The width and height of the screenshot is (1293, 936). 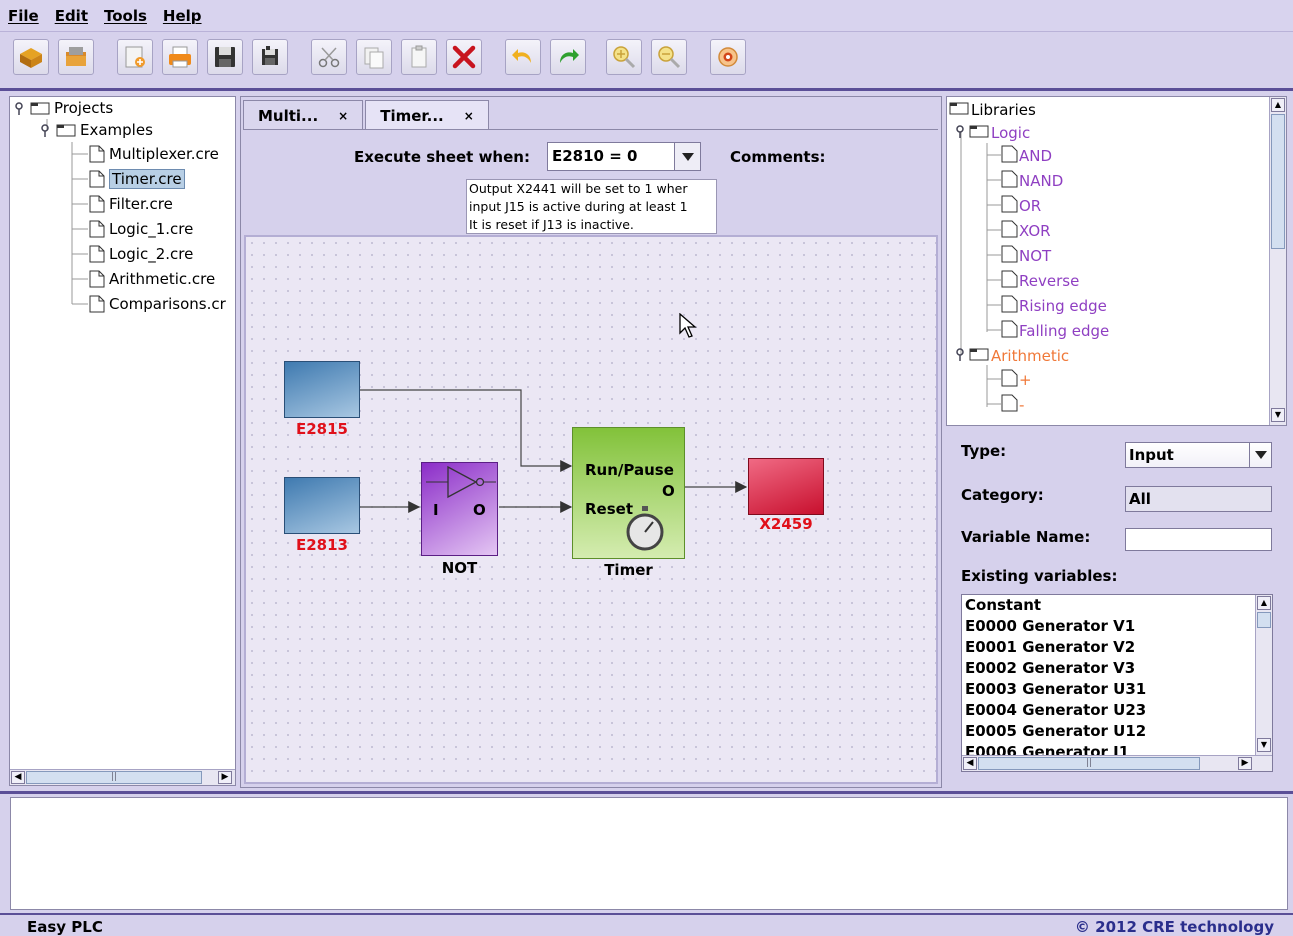 What do you see at coordinates (1054, 306) in the screenshot?
I see `library-item-rising-edge: Rising edge` at bounding box center [1054, 306].